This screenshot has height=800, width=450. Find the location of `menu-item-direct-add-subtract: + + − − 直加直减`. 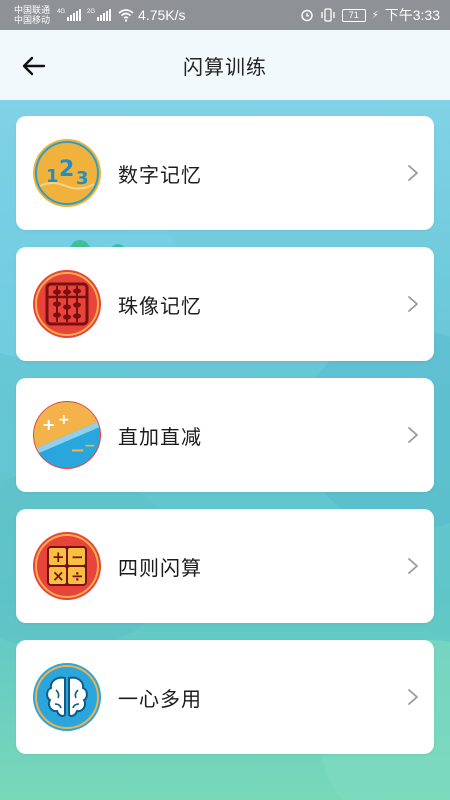

menu-item-direct-add-subtract: + + − − 直加直减 is located at coordinates (225, 435).